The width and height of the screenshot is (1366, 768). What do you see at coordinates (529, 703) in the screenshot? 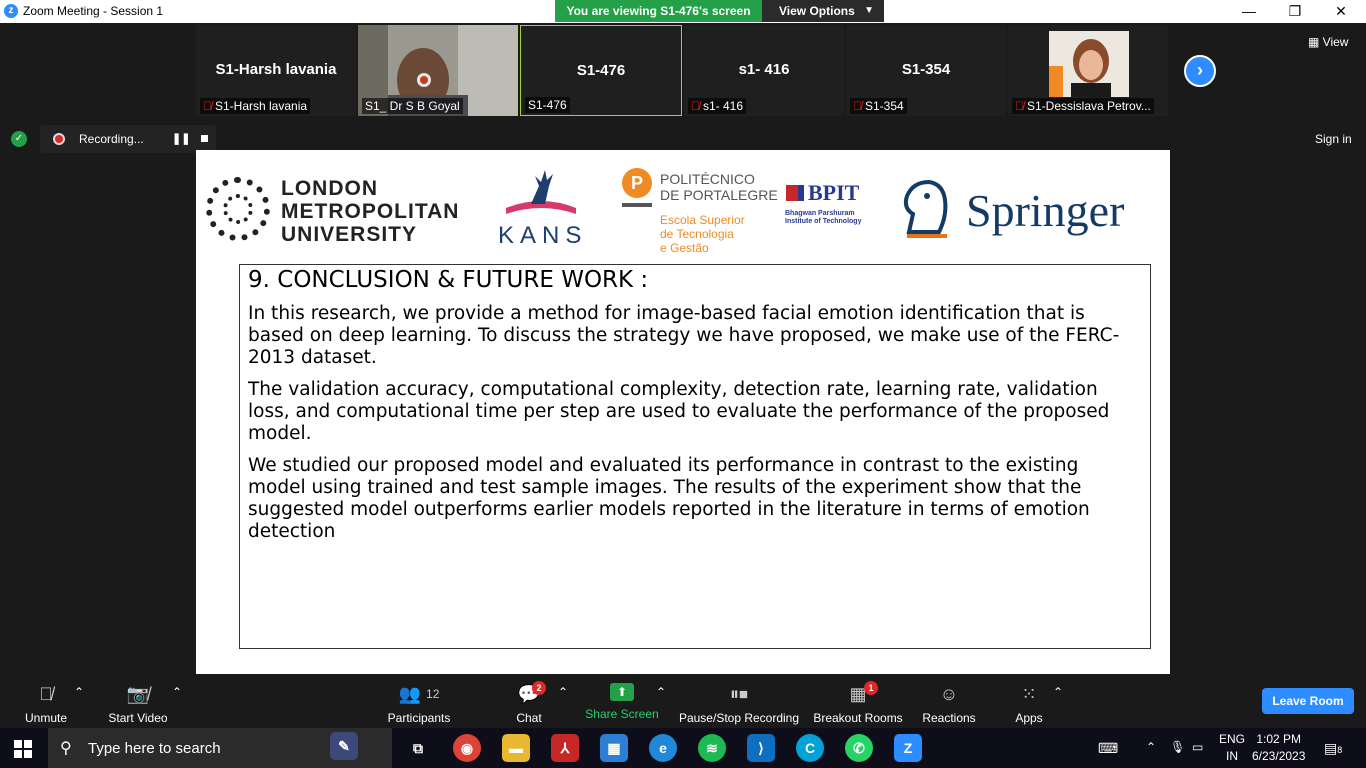
I see `chat-button: 💬 2 Chat` at bounding box center [529, 703].